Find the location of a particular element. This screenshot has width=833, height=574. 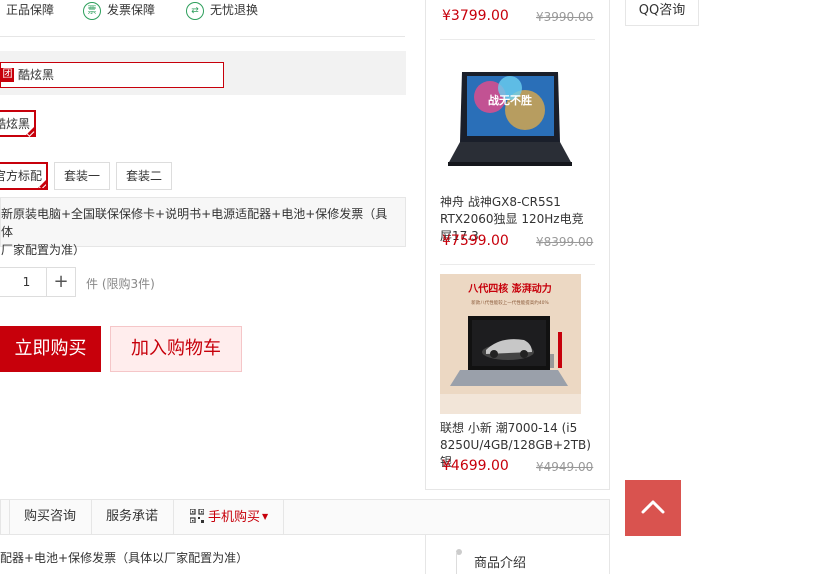

guarantee-invoice: 票发票保障 is located at coordinates (119, 10).